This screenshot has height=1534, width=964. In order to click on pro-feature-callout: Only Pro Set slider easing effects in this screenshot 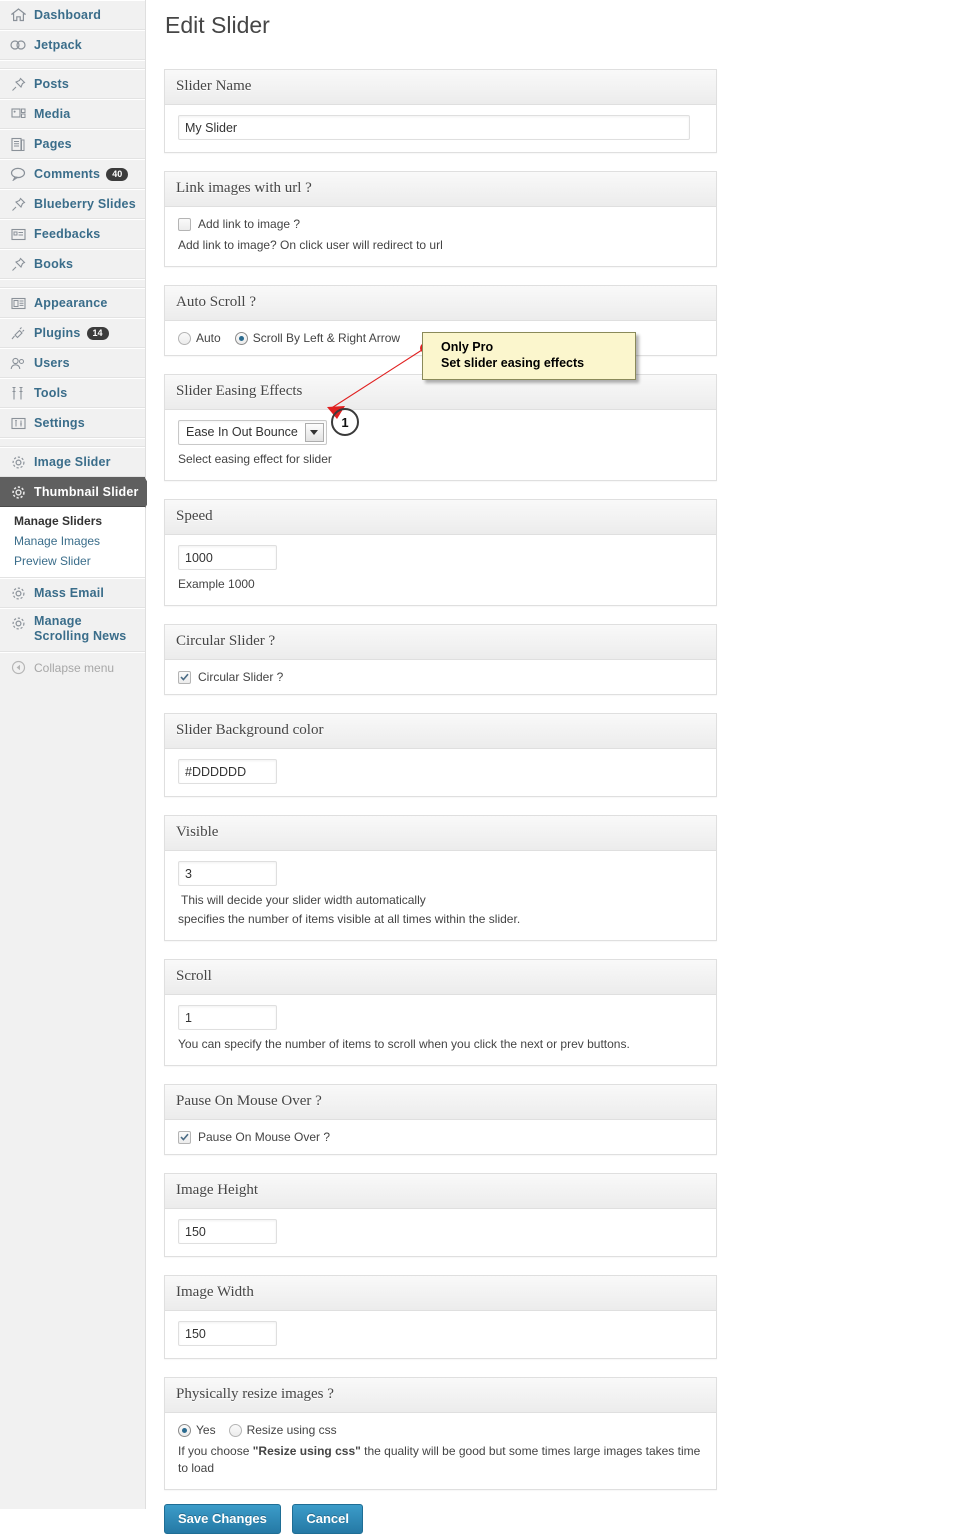, I will do `click(529, 356)`.